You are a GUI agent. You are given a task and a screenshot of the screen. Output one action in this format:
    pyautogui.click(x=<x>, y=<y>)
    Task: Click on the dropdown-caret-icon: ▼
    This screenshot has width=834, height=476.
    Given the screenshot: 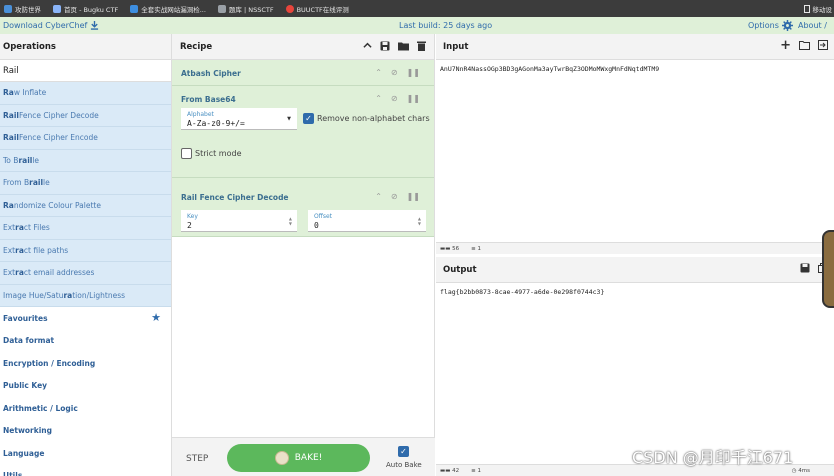 What is the action you would take?
    pyautogui.click(x=289, y=119)
    